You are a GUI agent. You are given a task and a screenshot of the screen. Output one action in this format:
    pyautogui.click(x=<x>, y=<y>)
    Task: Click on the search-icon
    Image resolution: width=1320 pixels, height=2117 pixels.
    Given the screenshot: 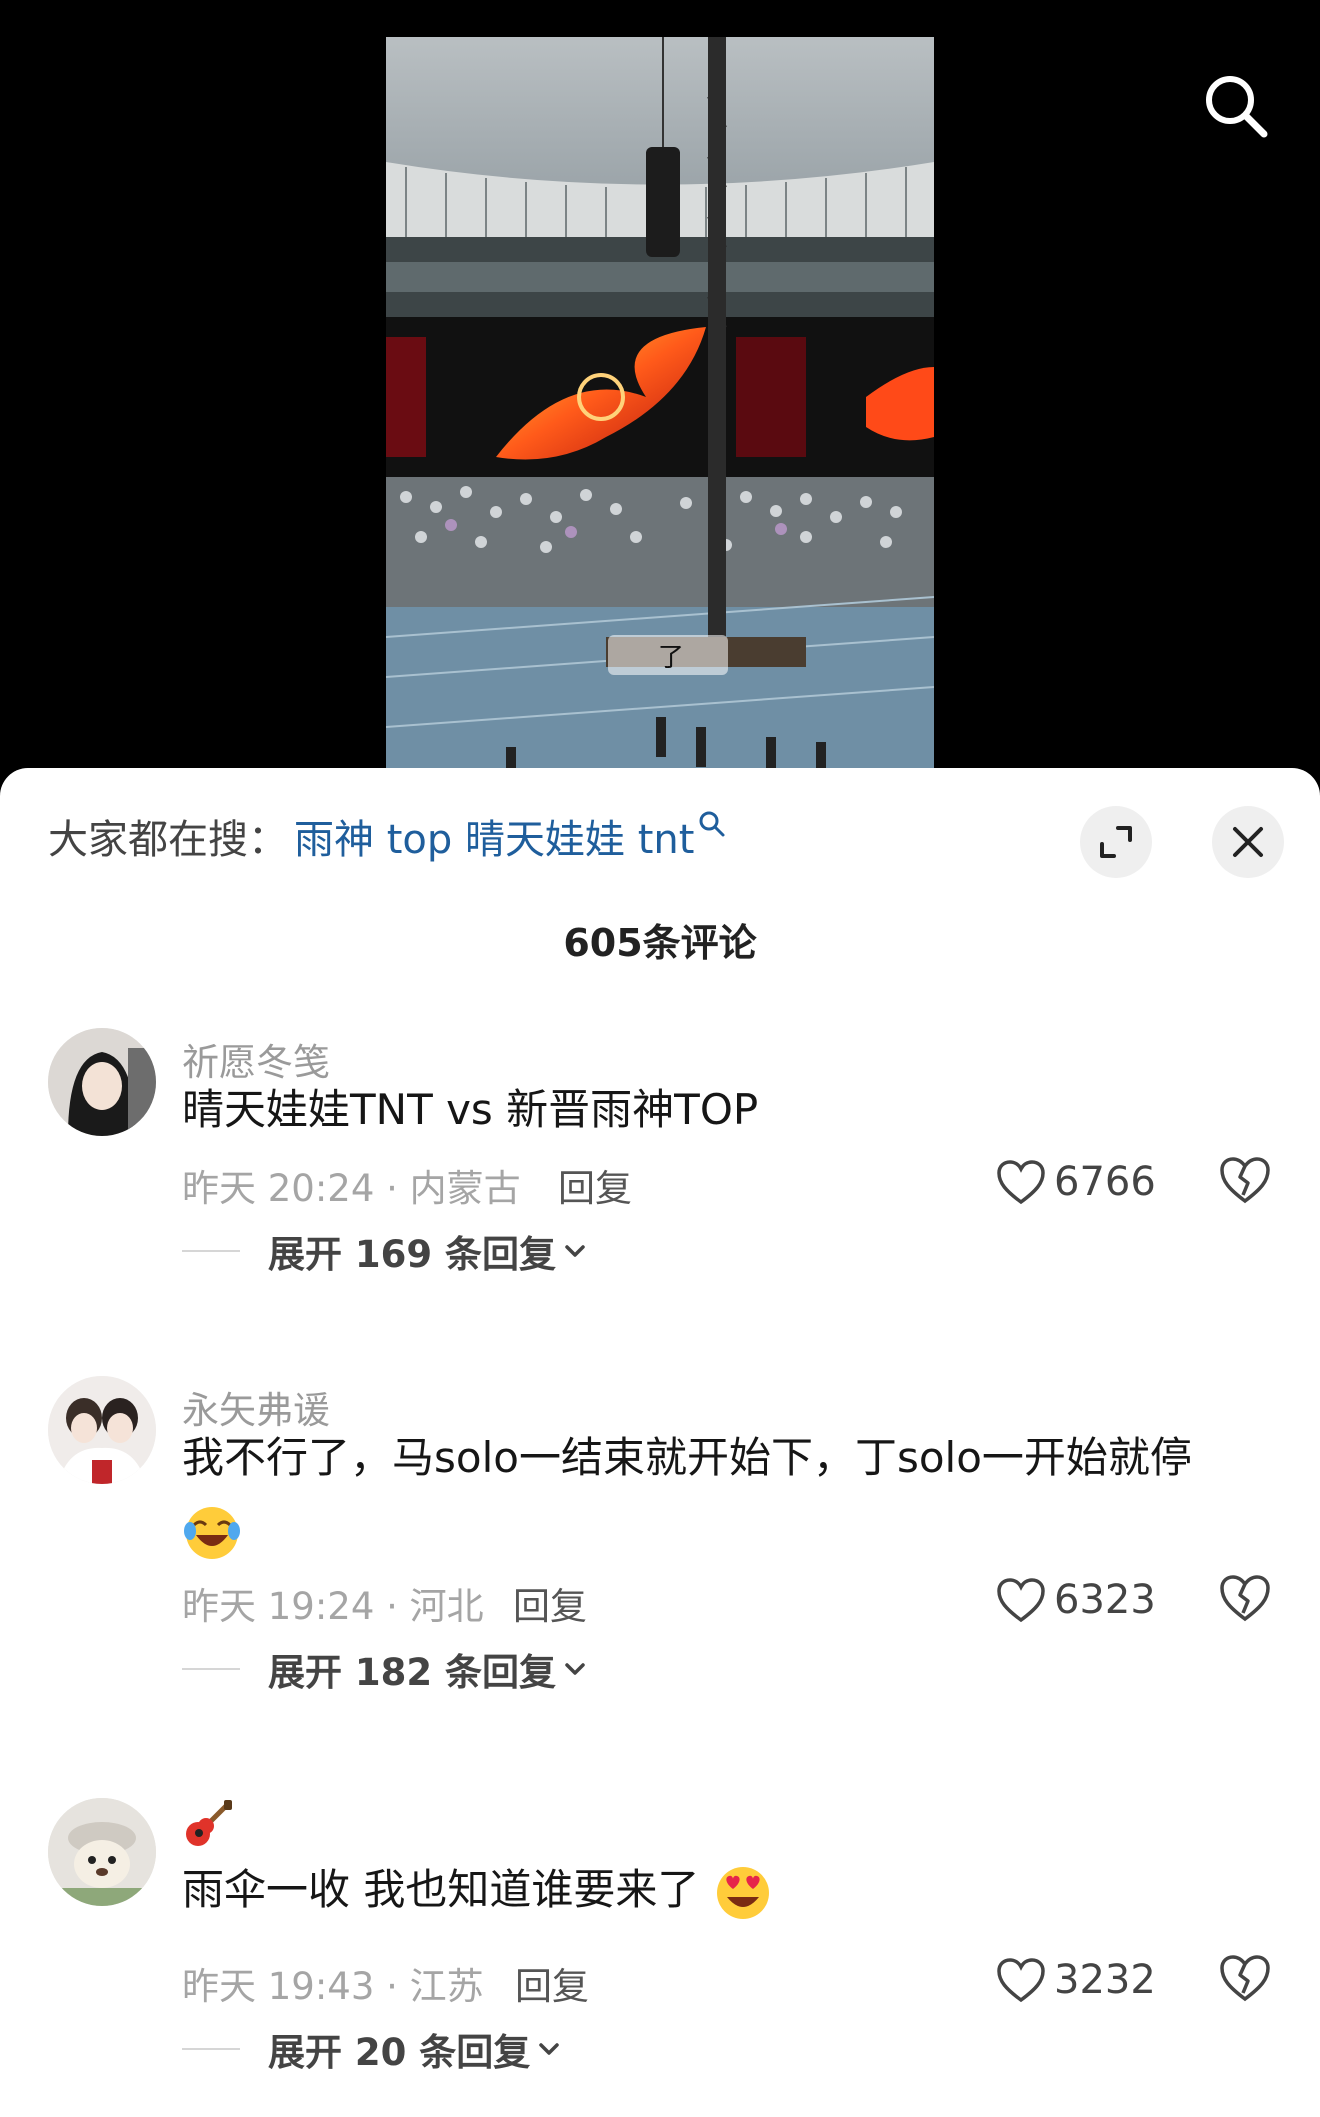 What is the action you would take?
    pyautogui.click(x=1237, y=107)
    